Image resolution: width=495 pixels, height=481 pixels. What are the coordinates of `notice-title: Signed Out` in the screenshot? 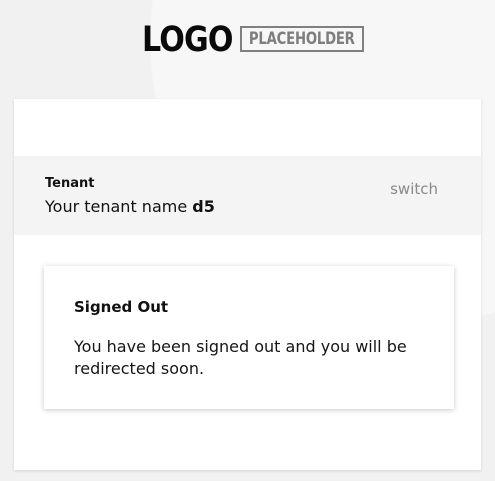 It's located at (121, 307).